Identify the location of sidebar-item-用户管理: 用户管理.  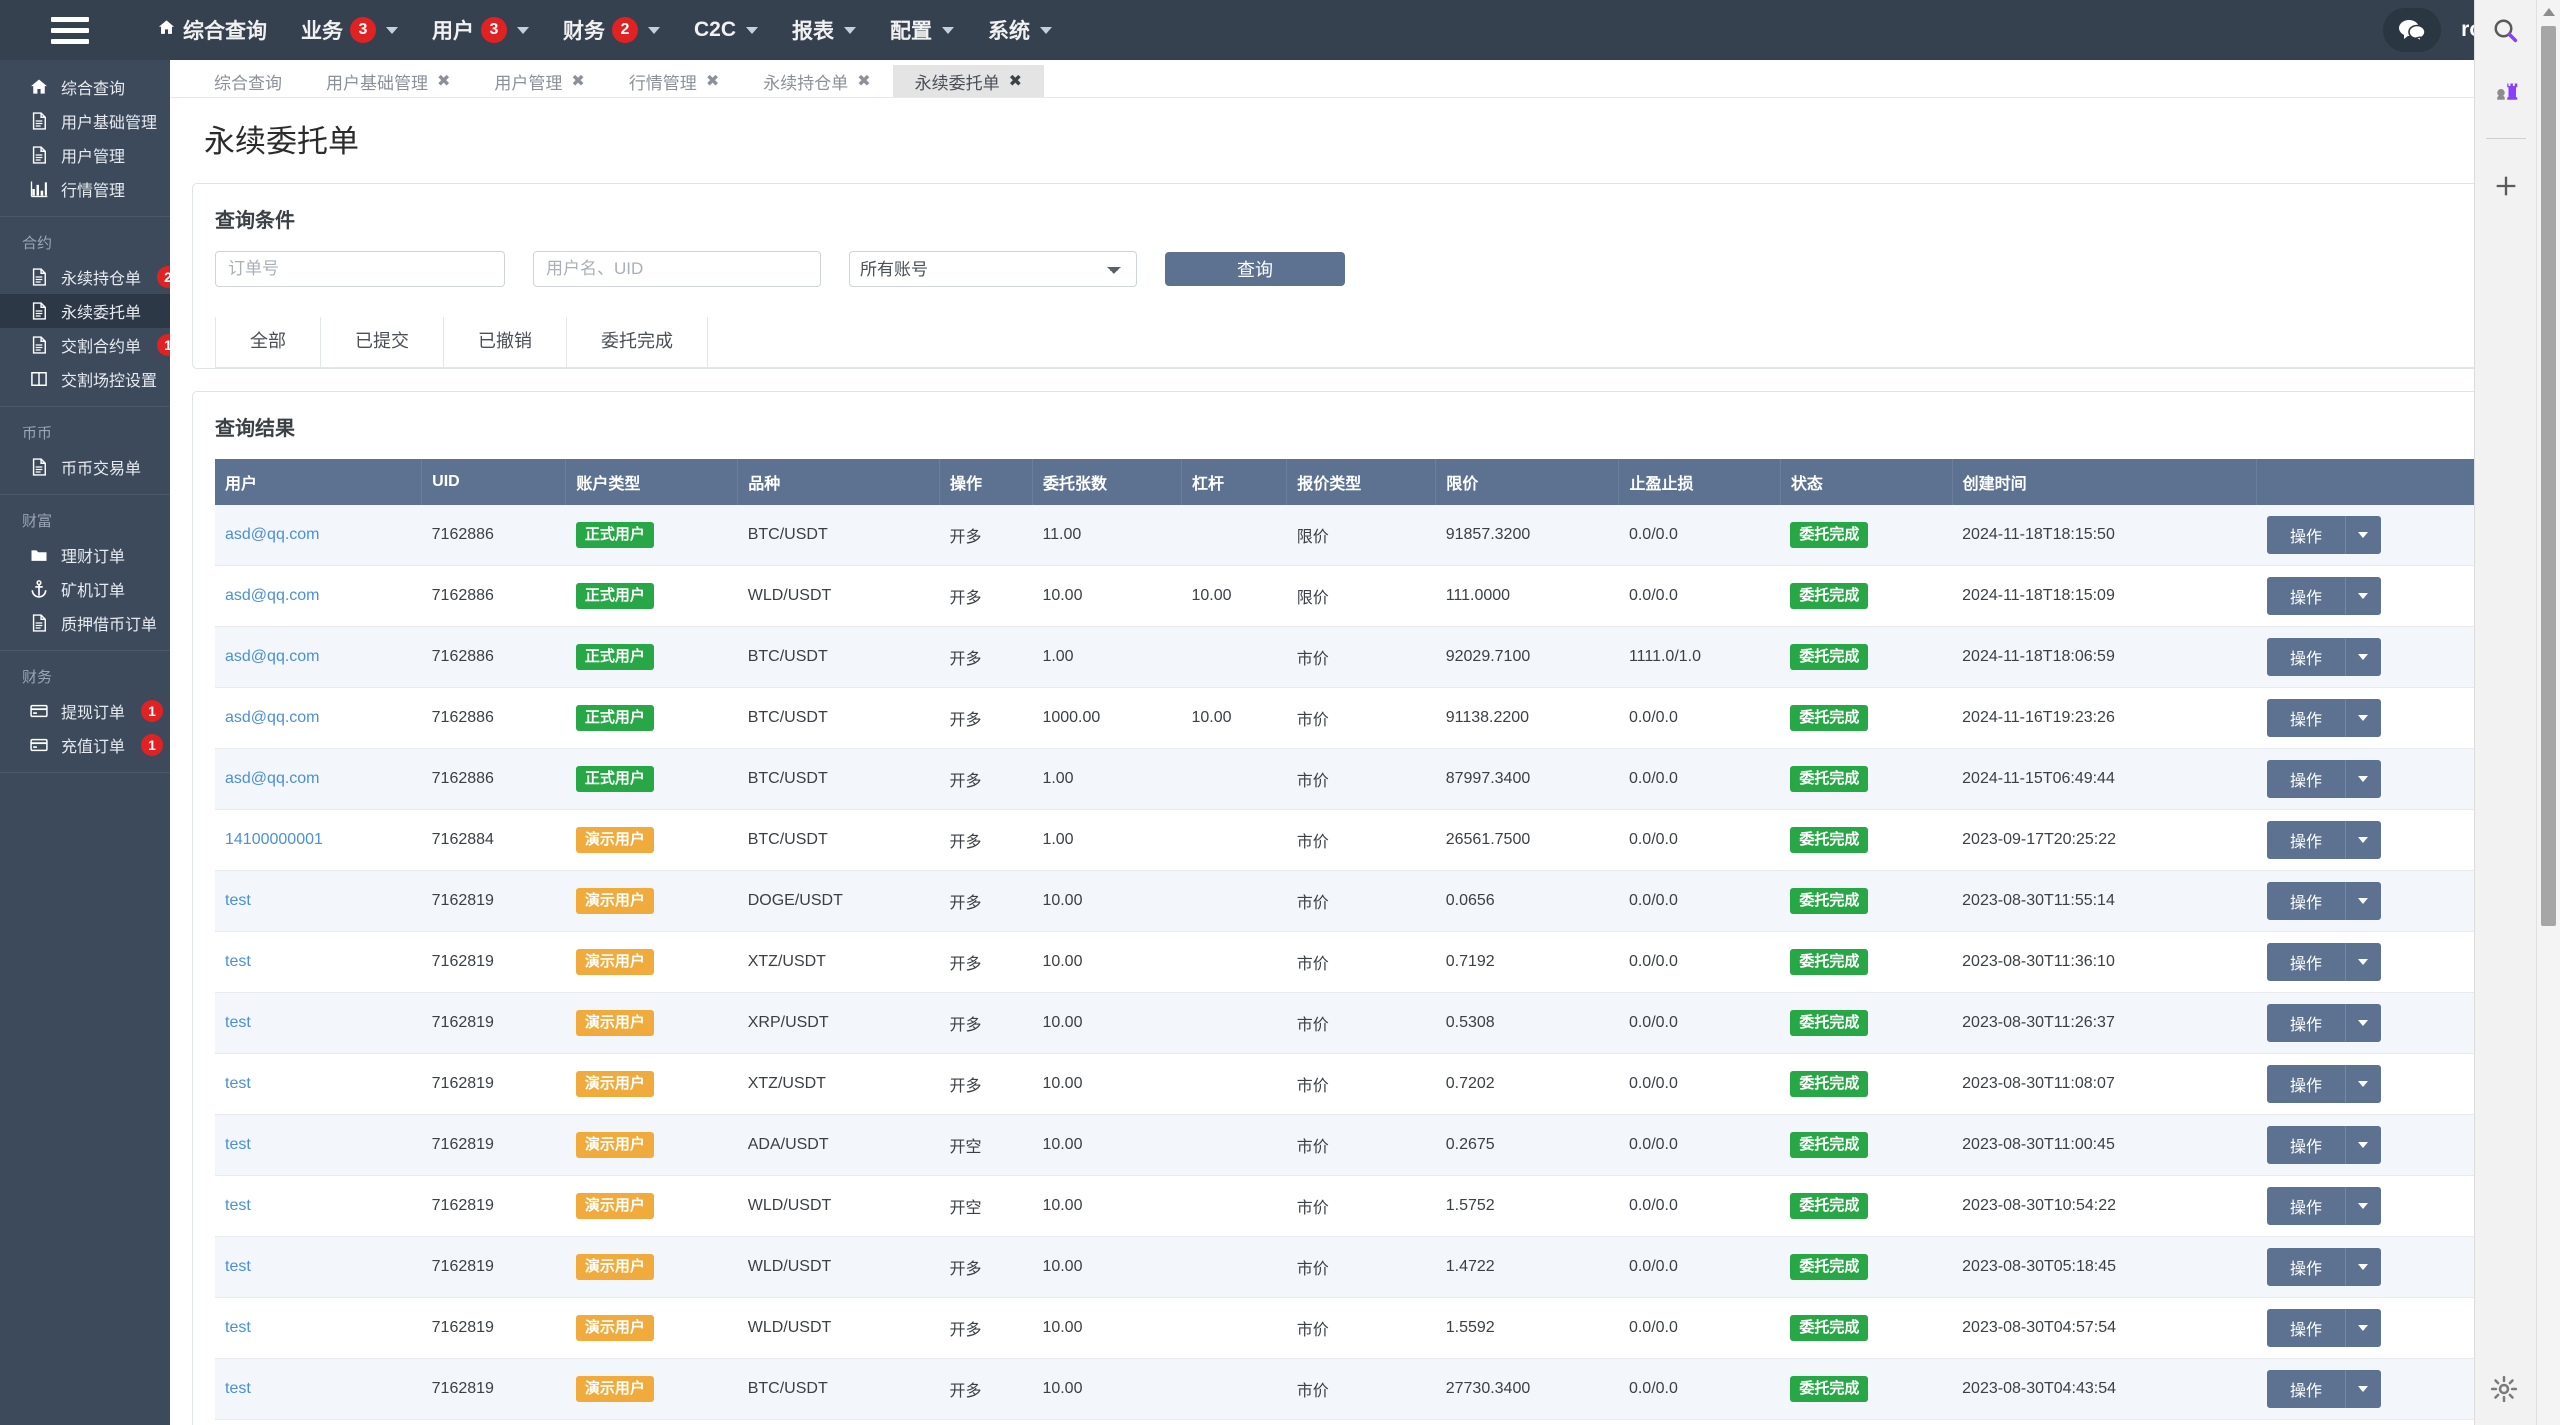
(85, 155).